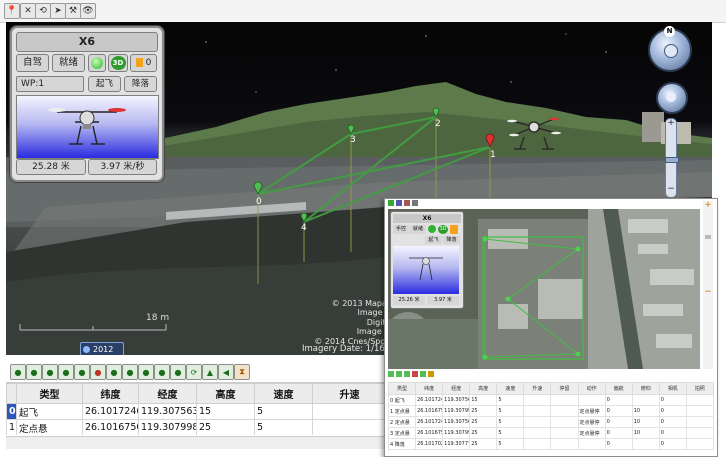  What do you see at coordinates (708, 292) in the screenshot?
I see `zoom-out-icon: −` at bounding box center [708, 292].